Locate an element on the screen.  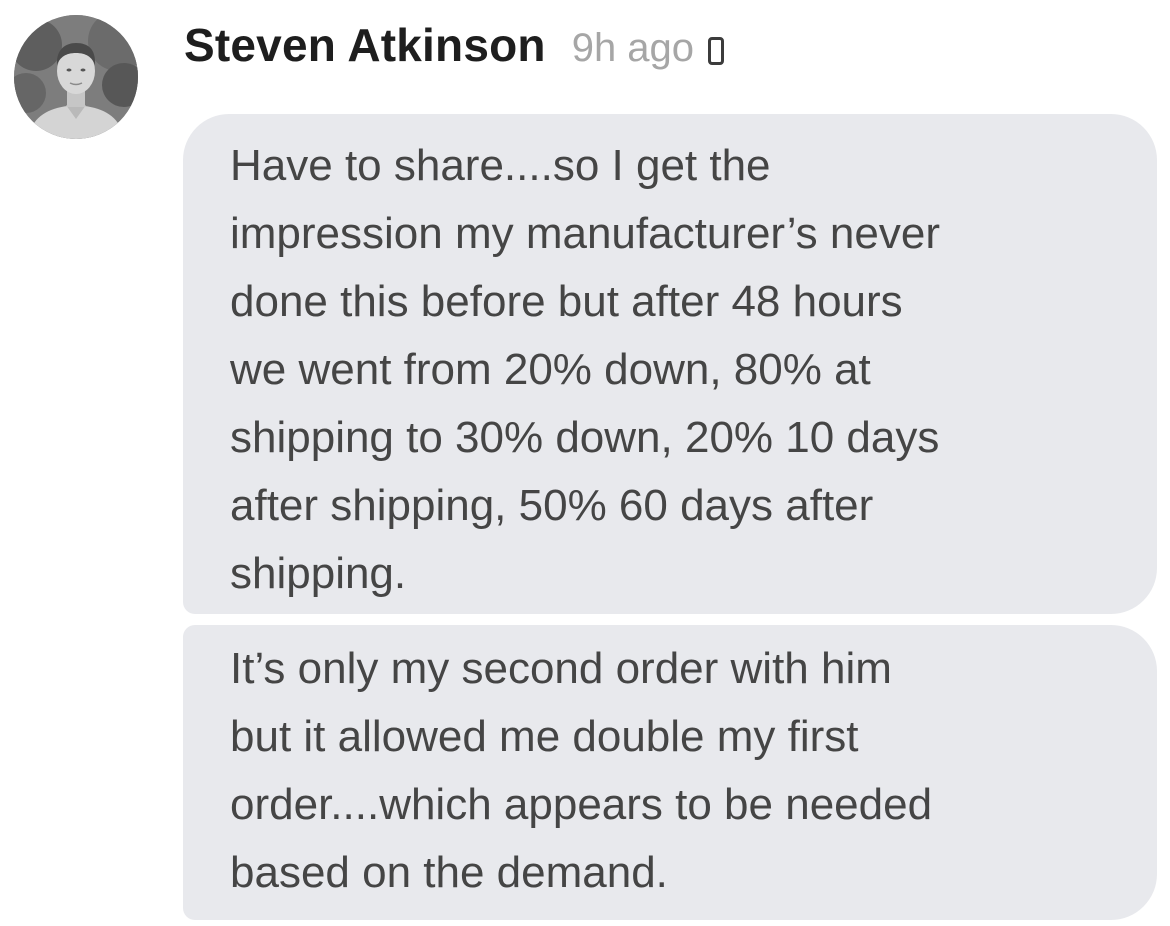
message-header: Steven Atkinson 9h ago is located at coordinates (454, 48).